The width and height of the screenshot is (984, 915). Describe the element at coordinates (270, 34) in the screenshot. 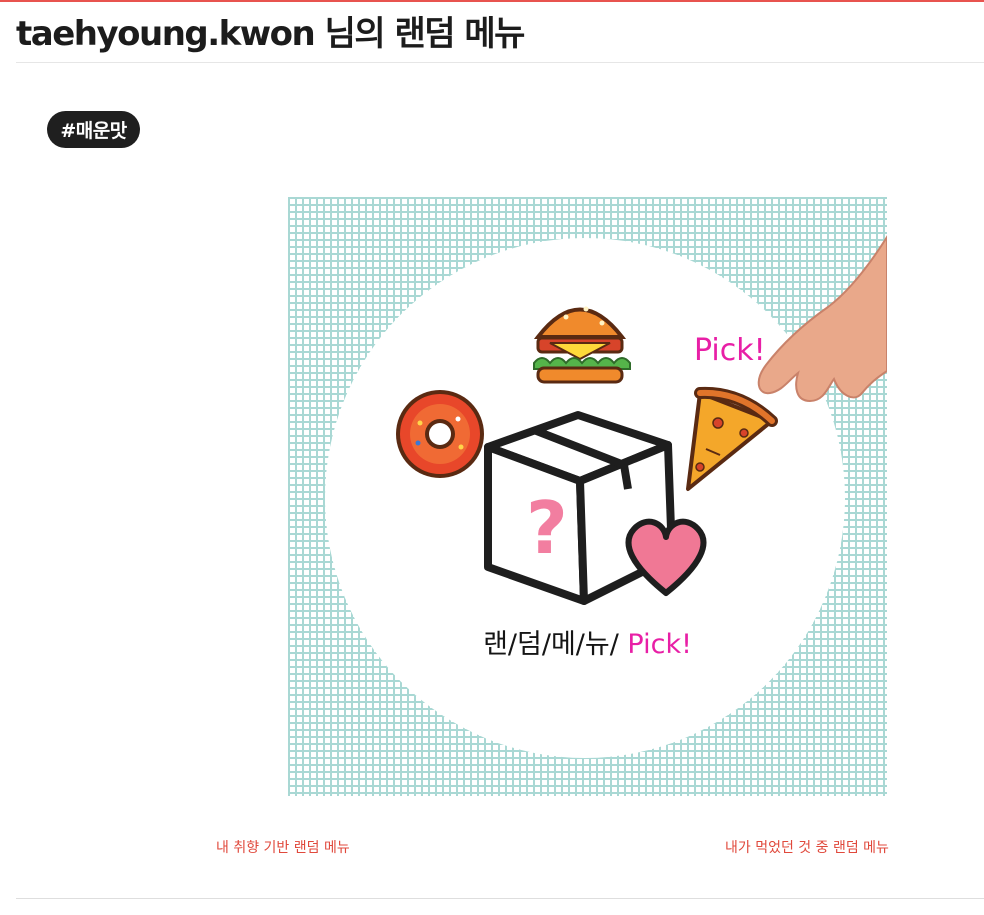

I see `page-title: taehyoung.kwon 님의 랜덤 메뉴` at that location.